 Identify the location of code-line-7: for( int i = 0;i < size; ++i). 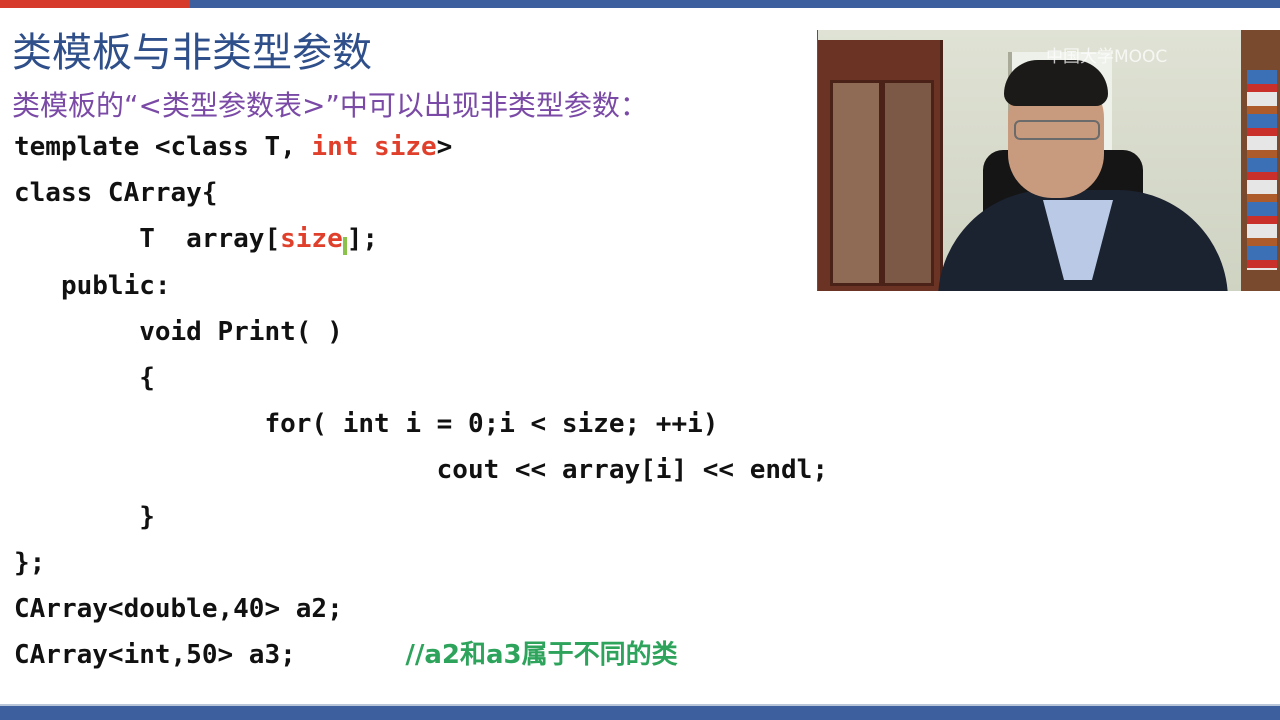
(366, 424).